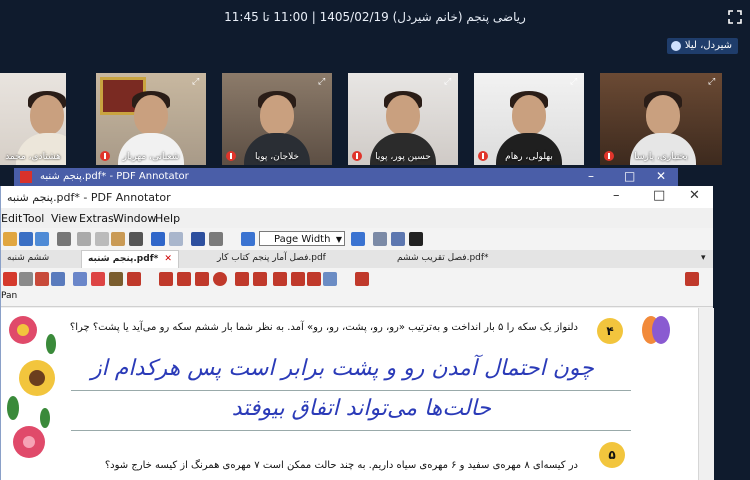 This screenshot has height=480, width=750. What do you see at coordinates (298, 279) in the screenshot?
I see `crop-icon` at bounding box center [298, 279].